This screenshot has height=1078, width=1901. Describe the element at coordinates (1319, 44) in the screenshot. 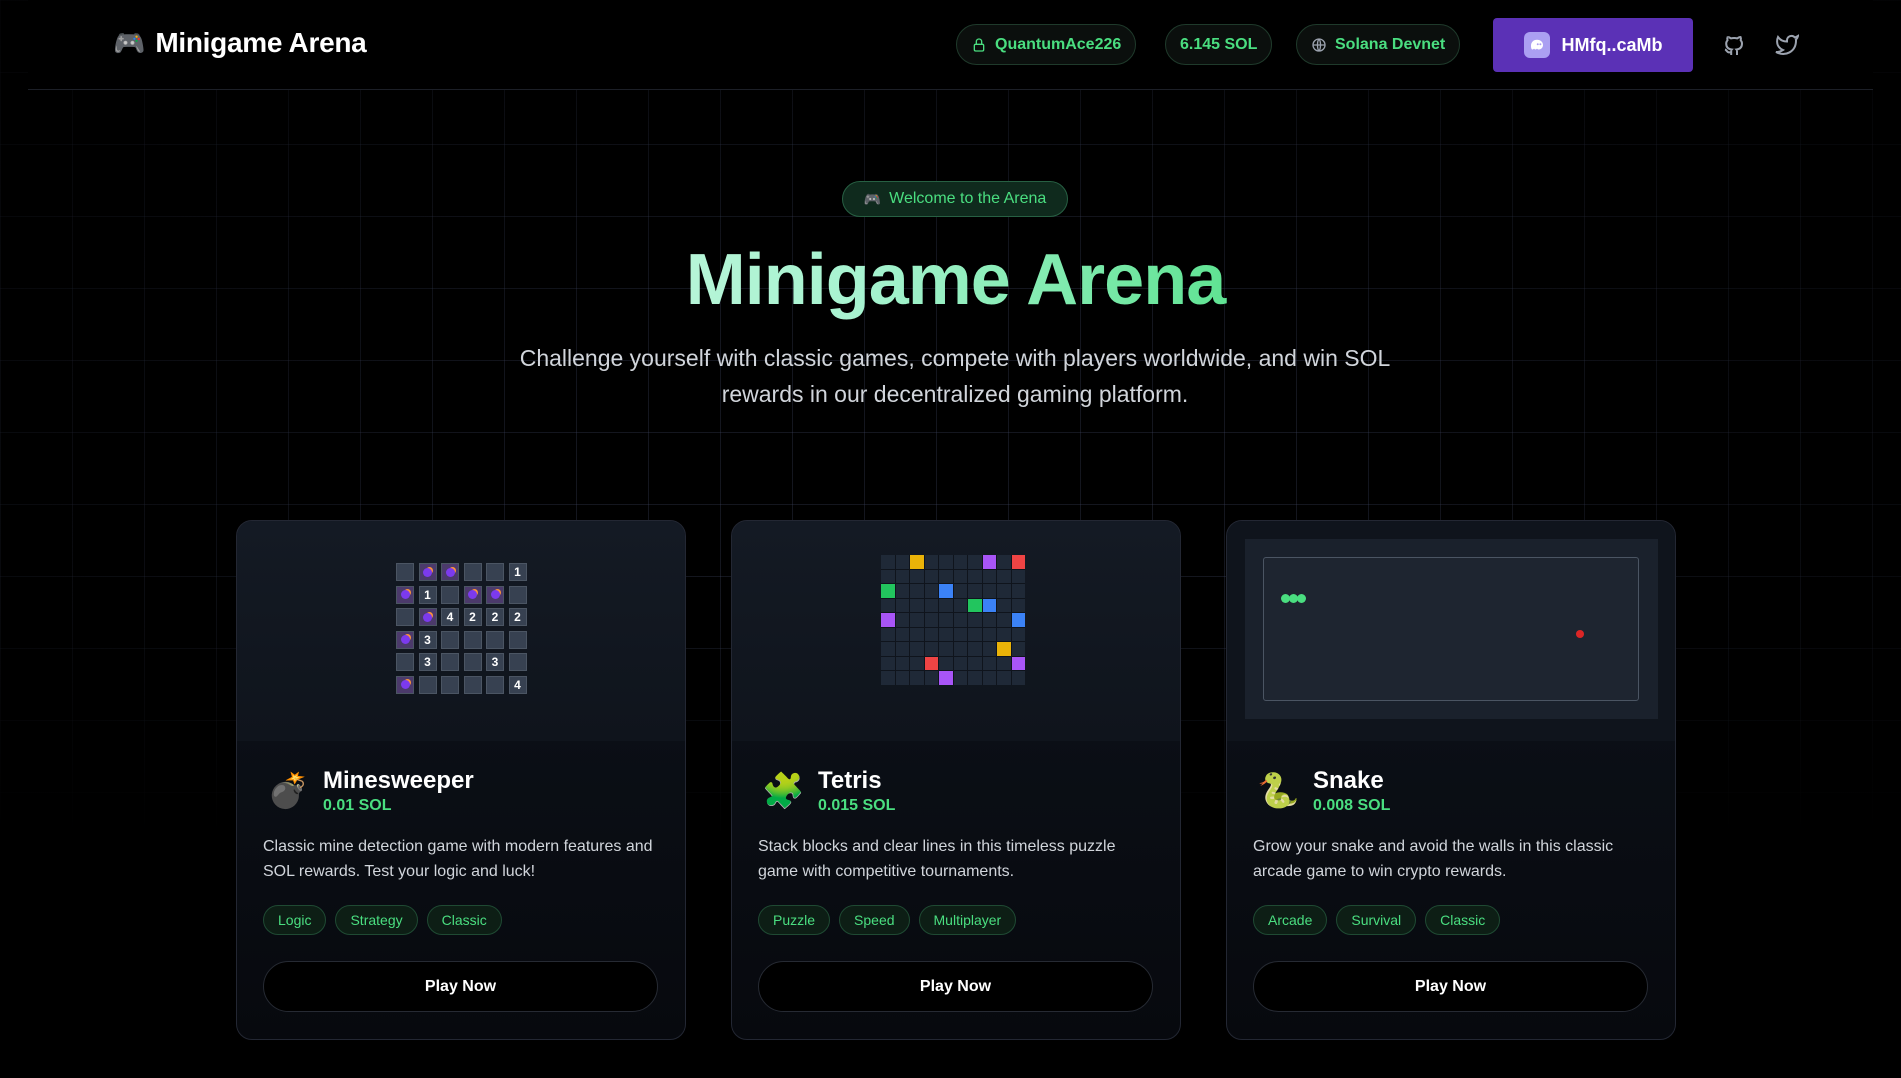

I see `globe-icon` at that location.